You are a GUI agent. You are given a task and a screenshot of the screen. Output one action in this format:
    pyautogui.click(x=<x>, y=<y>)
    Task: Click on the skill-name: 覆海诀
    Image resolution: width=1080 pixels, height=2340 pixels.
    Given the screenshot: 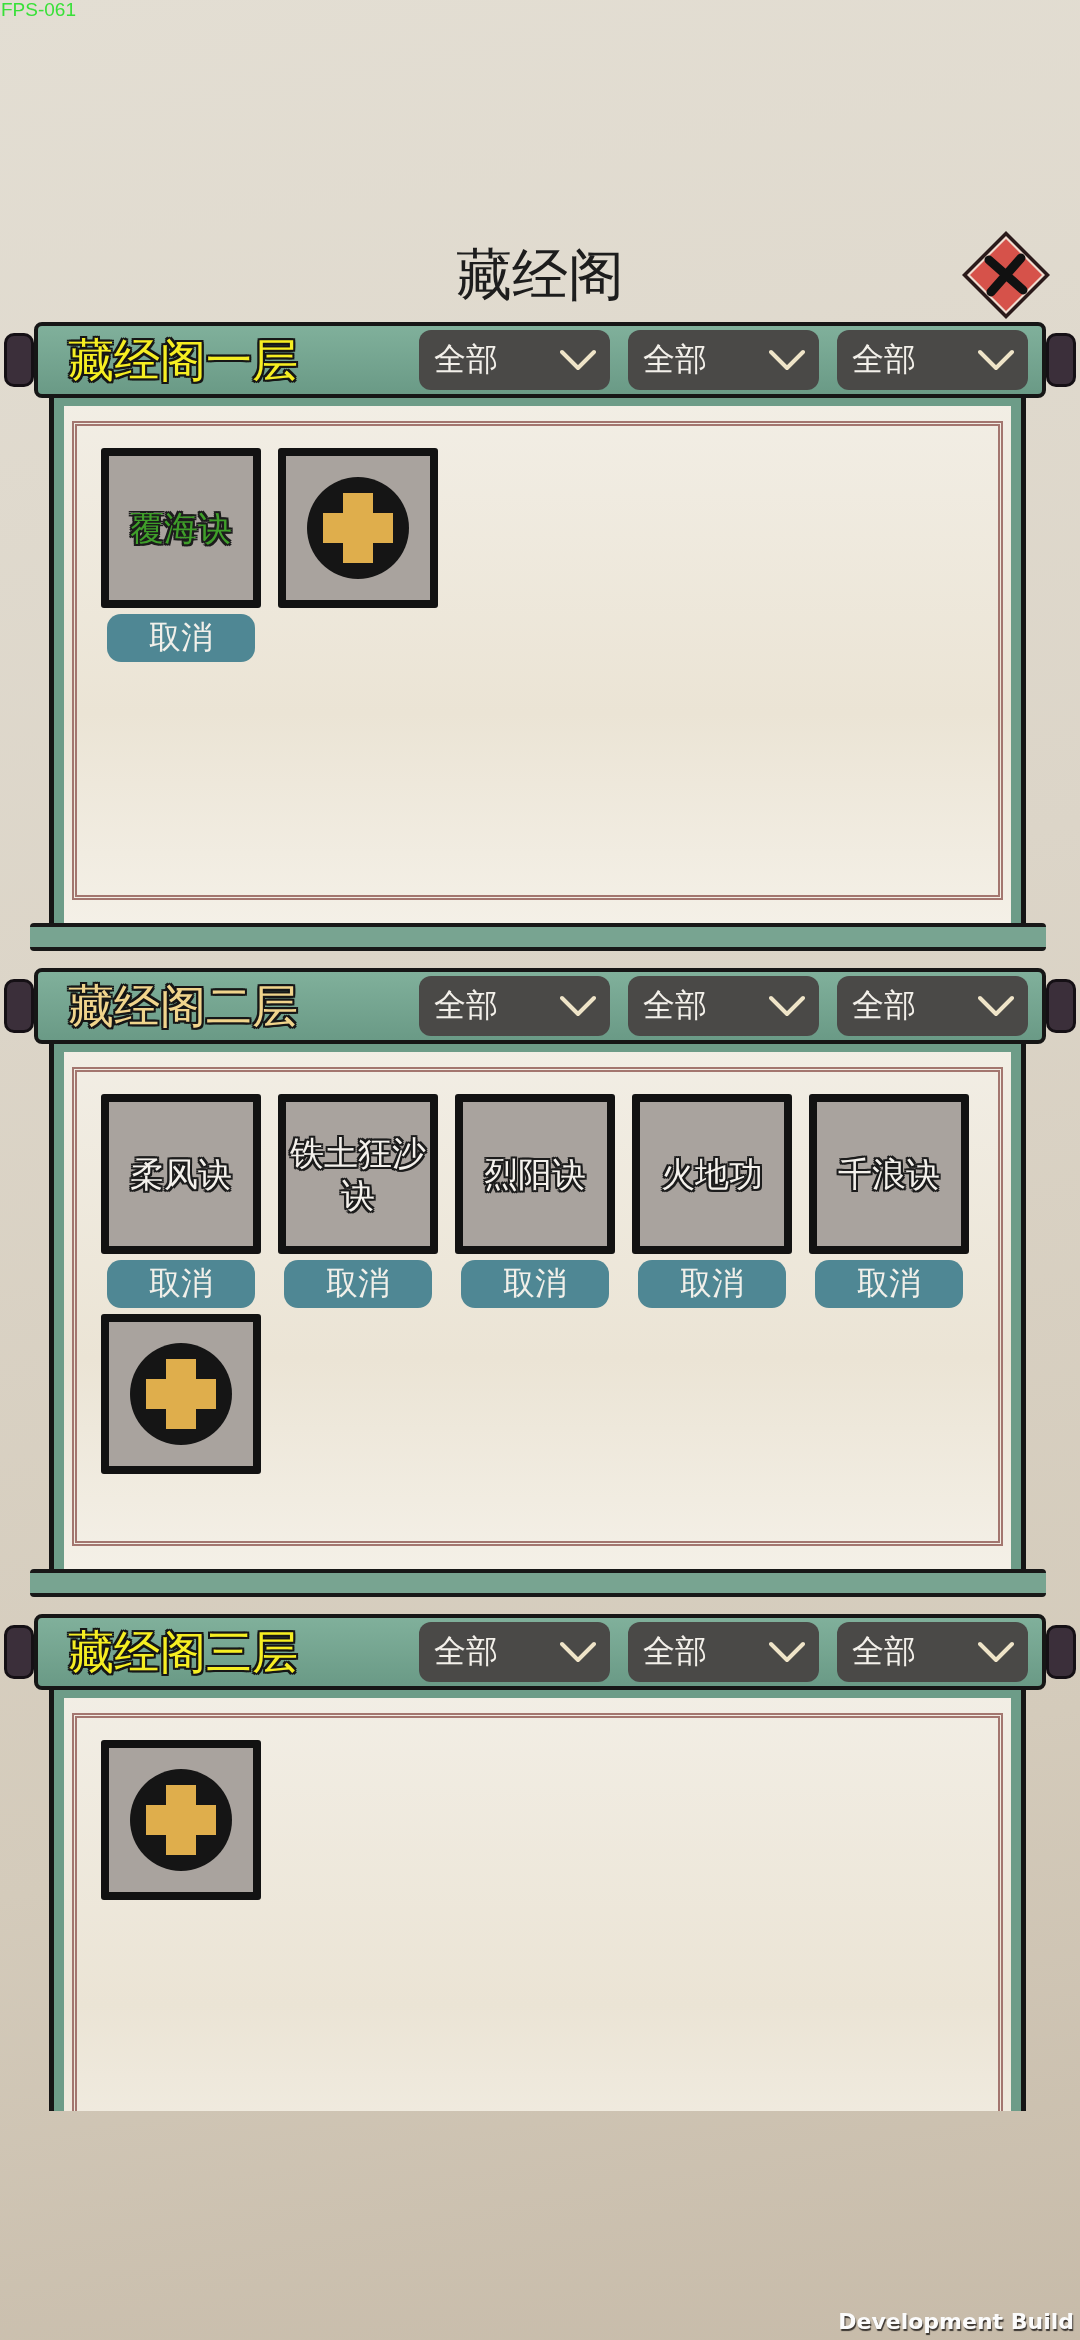 What is the action you would take?
    pyautogui.click(x=181, y=528)
    